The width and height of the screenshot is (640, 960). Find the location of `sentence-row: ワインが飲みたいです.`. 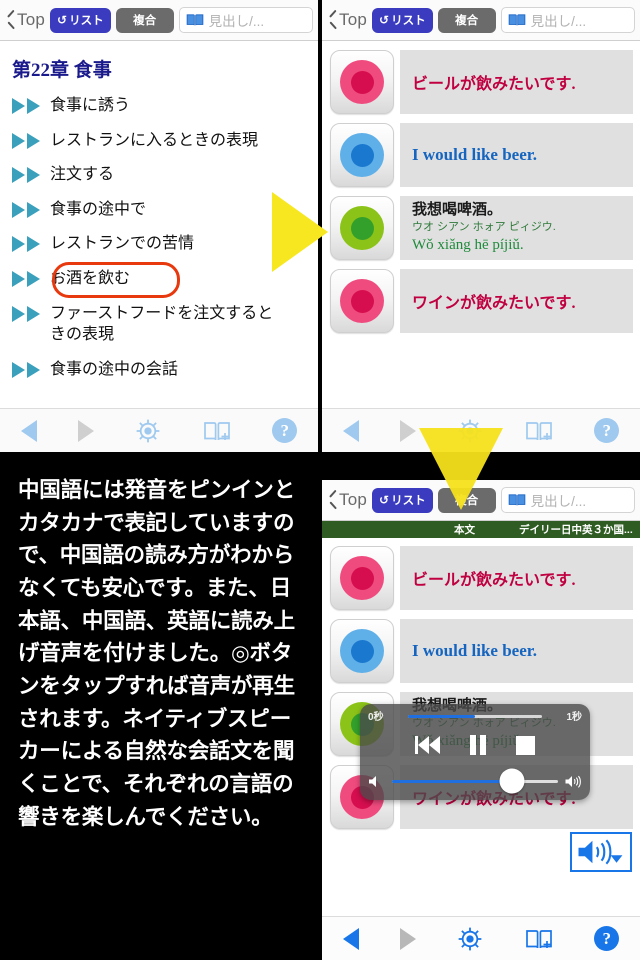

sentence-row: ワインが飲みたいです. is located at coordinates (481, 301).